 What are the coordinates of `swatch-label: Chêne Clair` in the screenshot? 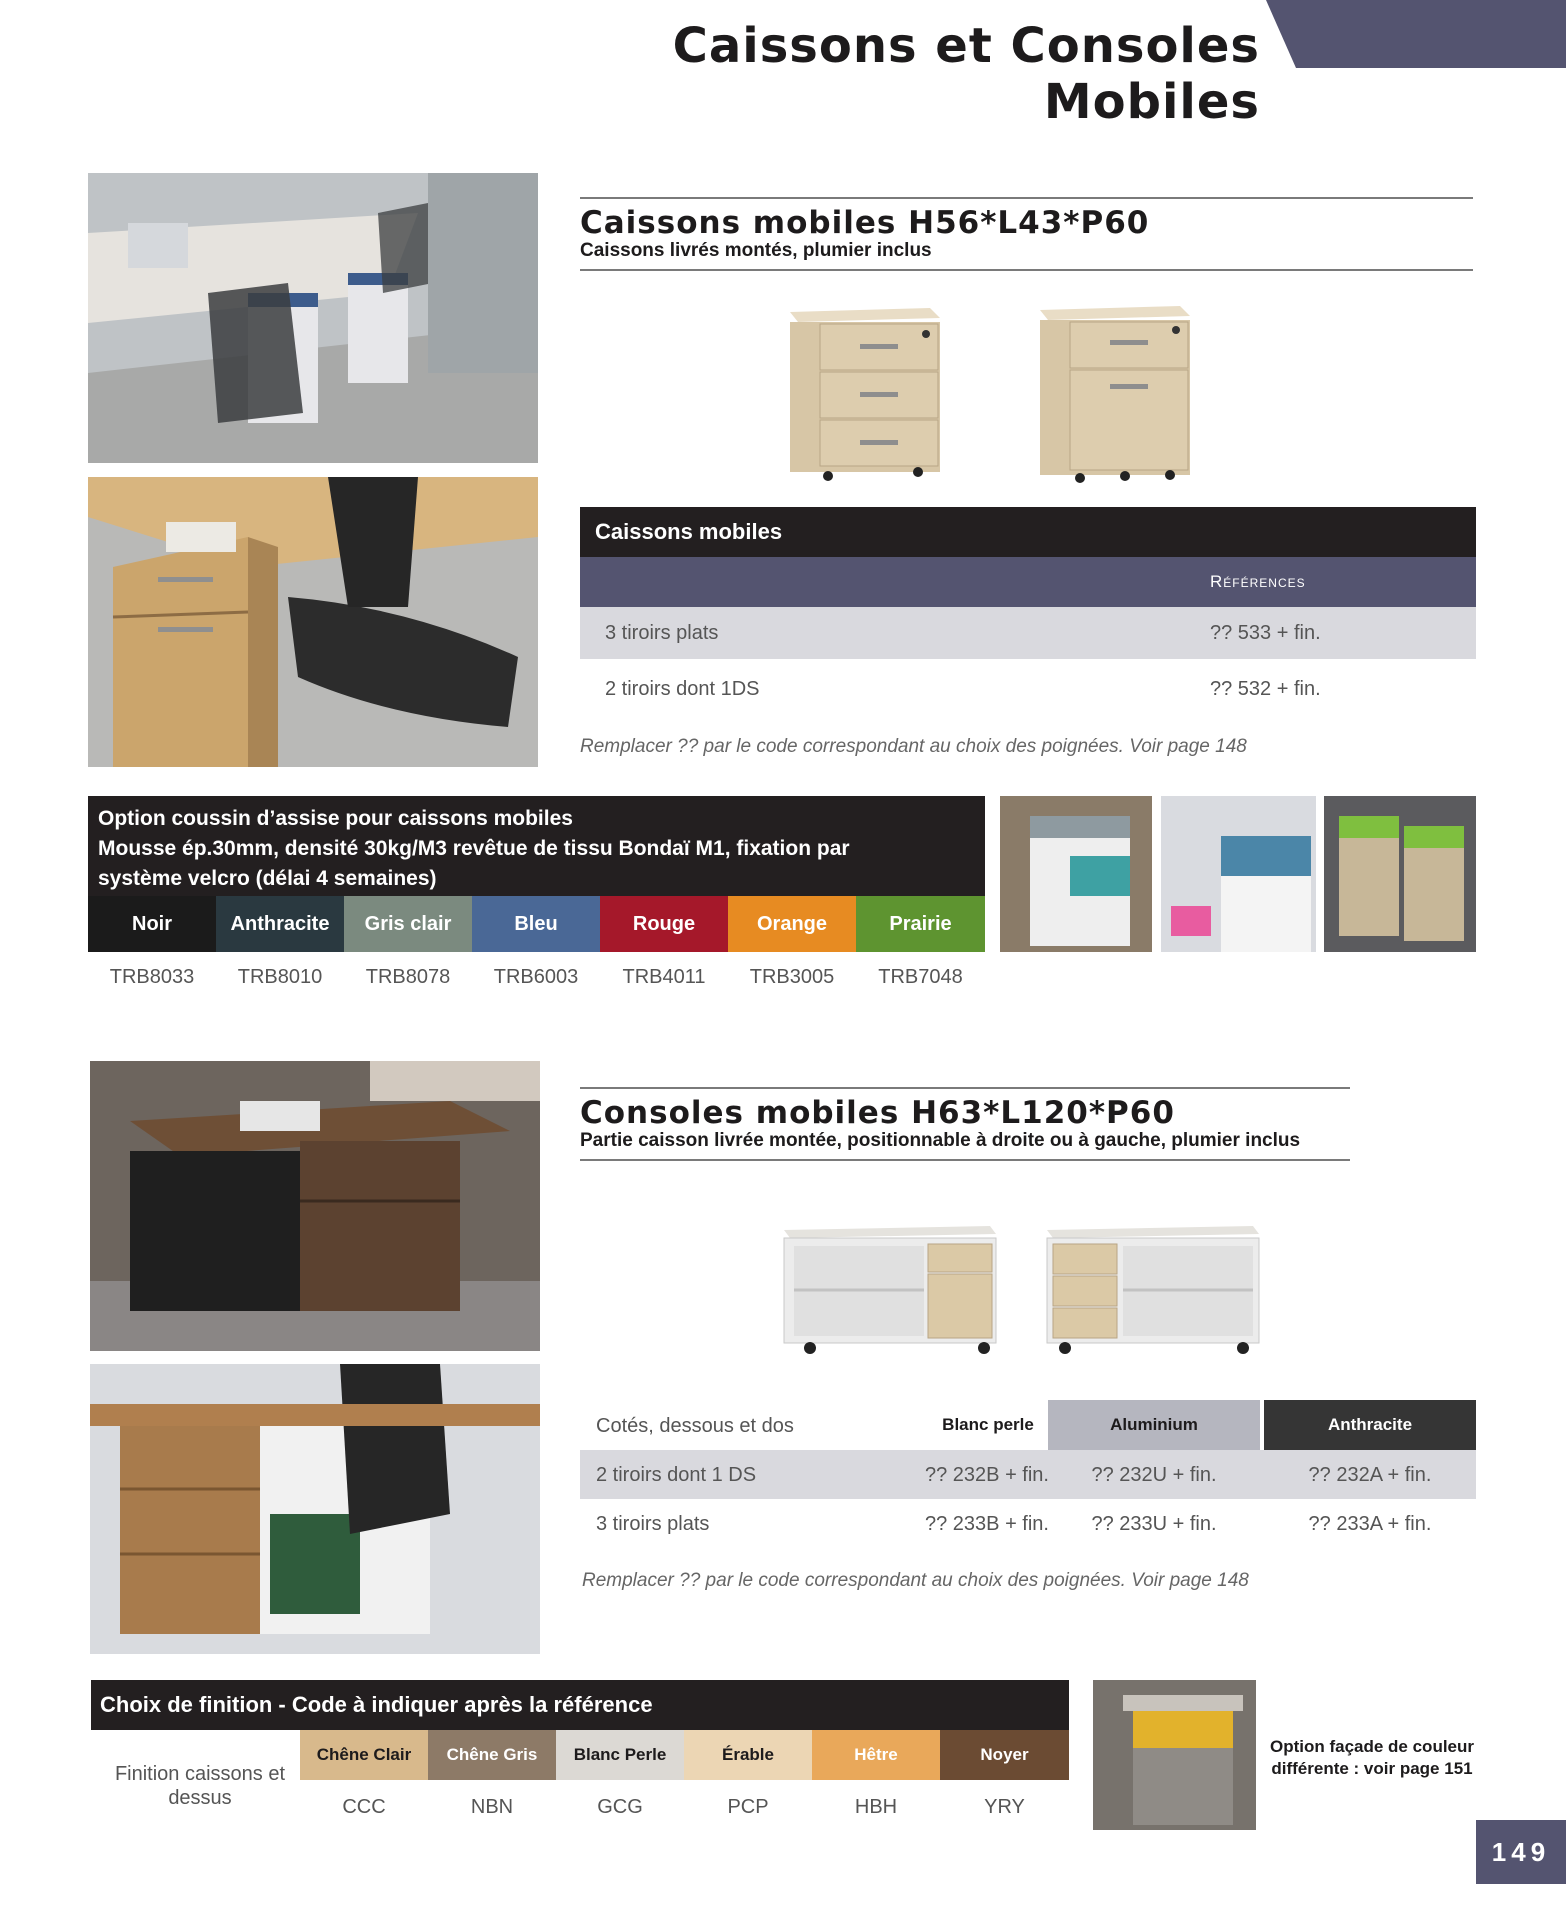 It's located at (364, 1754).